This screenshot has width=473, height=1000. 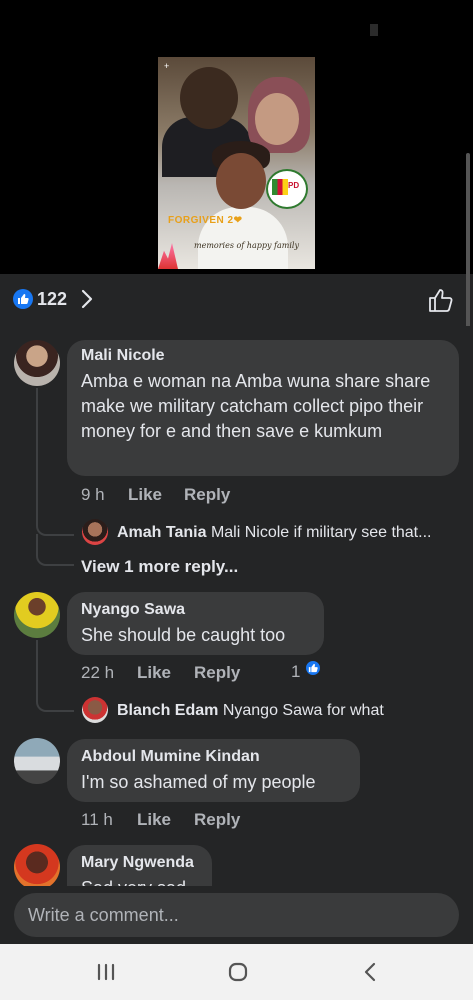 I want to click on comment-time: 9 h, so click(x=93, y=494).